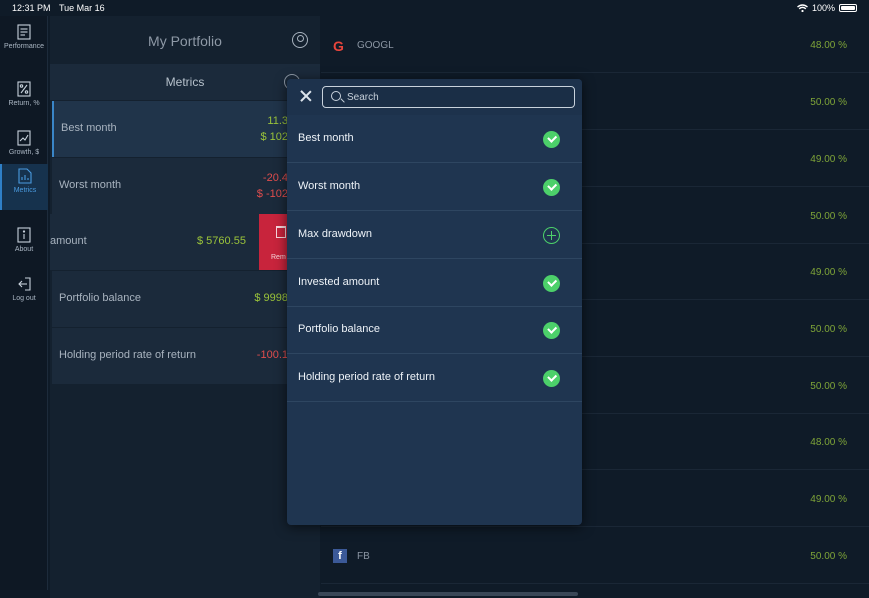  What do you see at coordinates (335, 234) in the screenshot?
I see `option-label: Max drawdown` at bounding box center [335, 234].